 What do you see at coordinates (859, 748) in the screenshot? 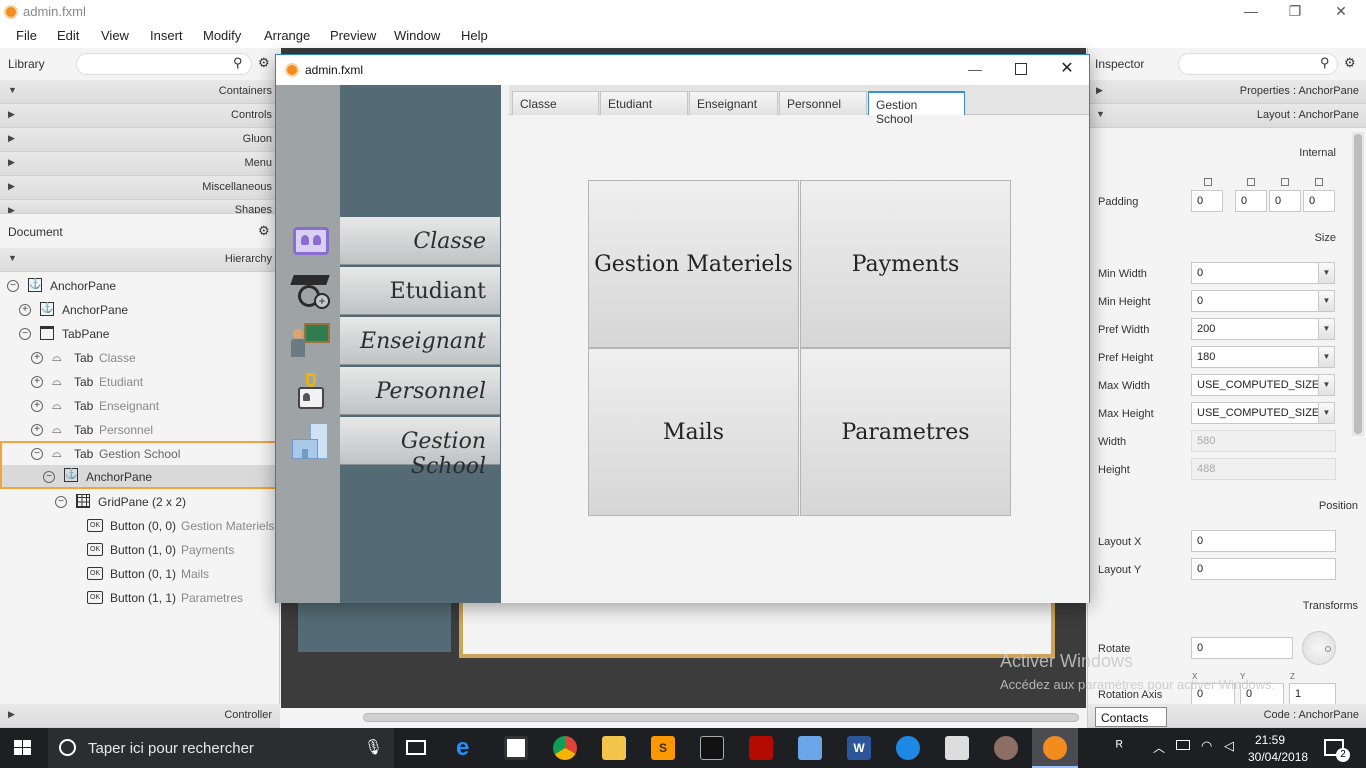
I see `word-icon: W` at bounding box center [859, 748].